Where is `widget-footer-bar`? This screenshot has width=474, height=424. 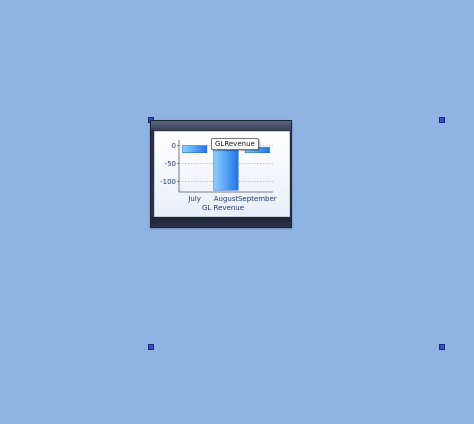 widget-footer-bar is located at coordinates (221, 222).